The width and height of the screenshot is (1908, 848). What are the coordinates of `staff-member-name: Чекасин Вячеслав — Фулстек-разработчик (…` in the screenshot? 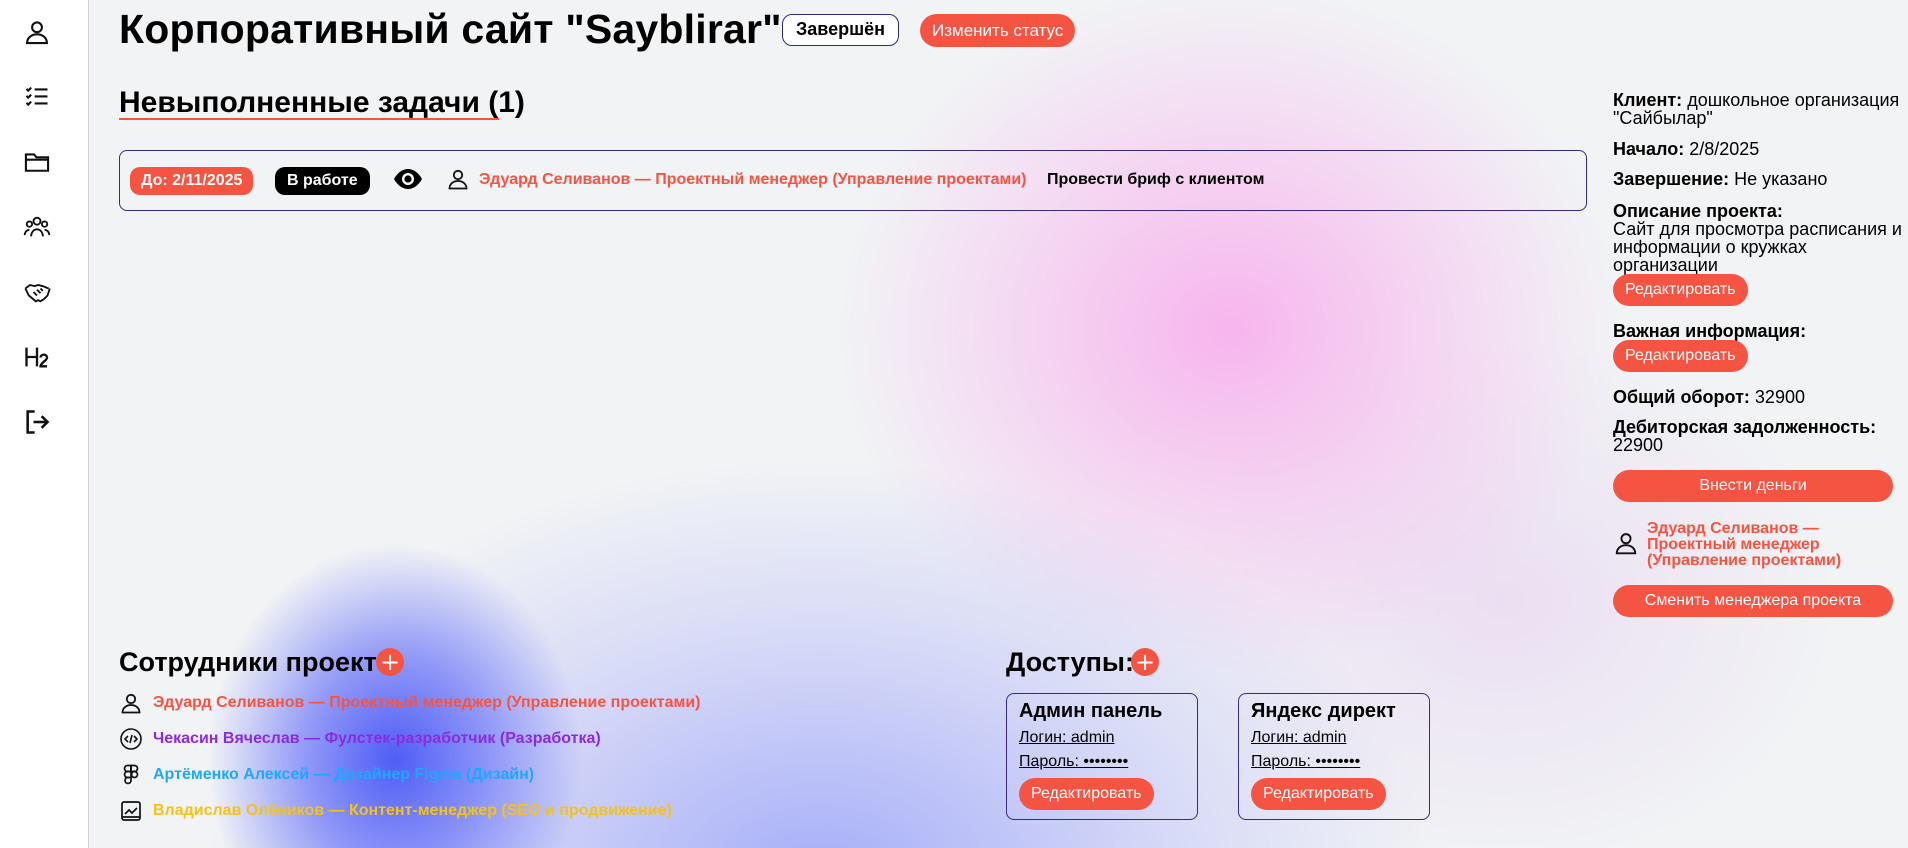 It's located at (377, 739).